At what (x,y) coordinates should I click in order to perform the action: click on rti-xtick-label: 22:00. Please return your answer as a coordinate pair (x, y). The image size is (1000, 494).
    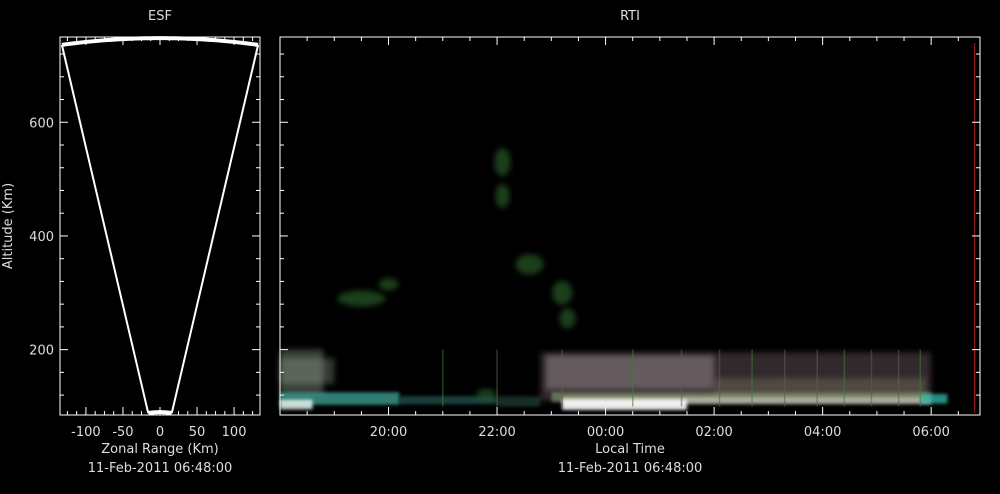
    Looking at the image, I should click on (496, 432).